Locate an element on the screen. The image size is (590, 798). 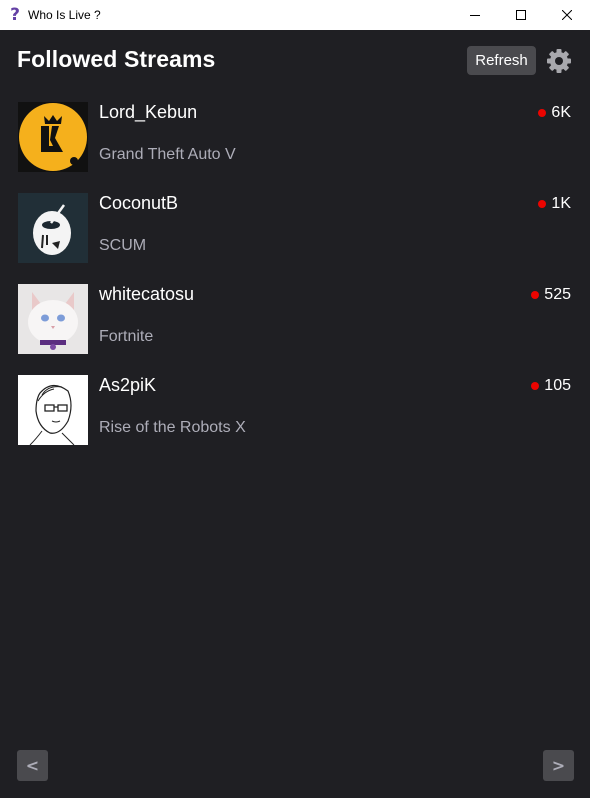
previous-page-button: < is located at coordinates (32, 765).